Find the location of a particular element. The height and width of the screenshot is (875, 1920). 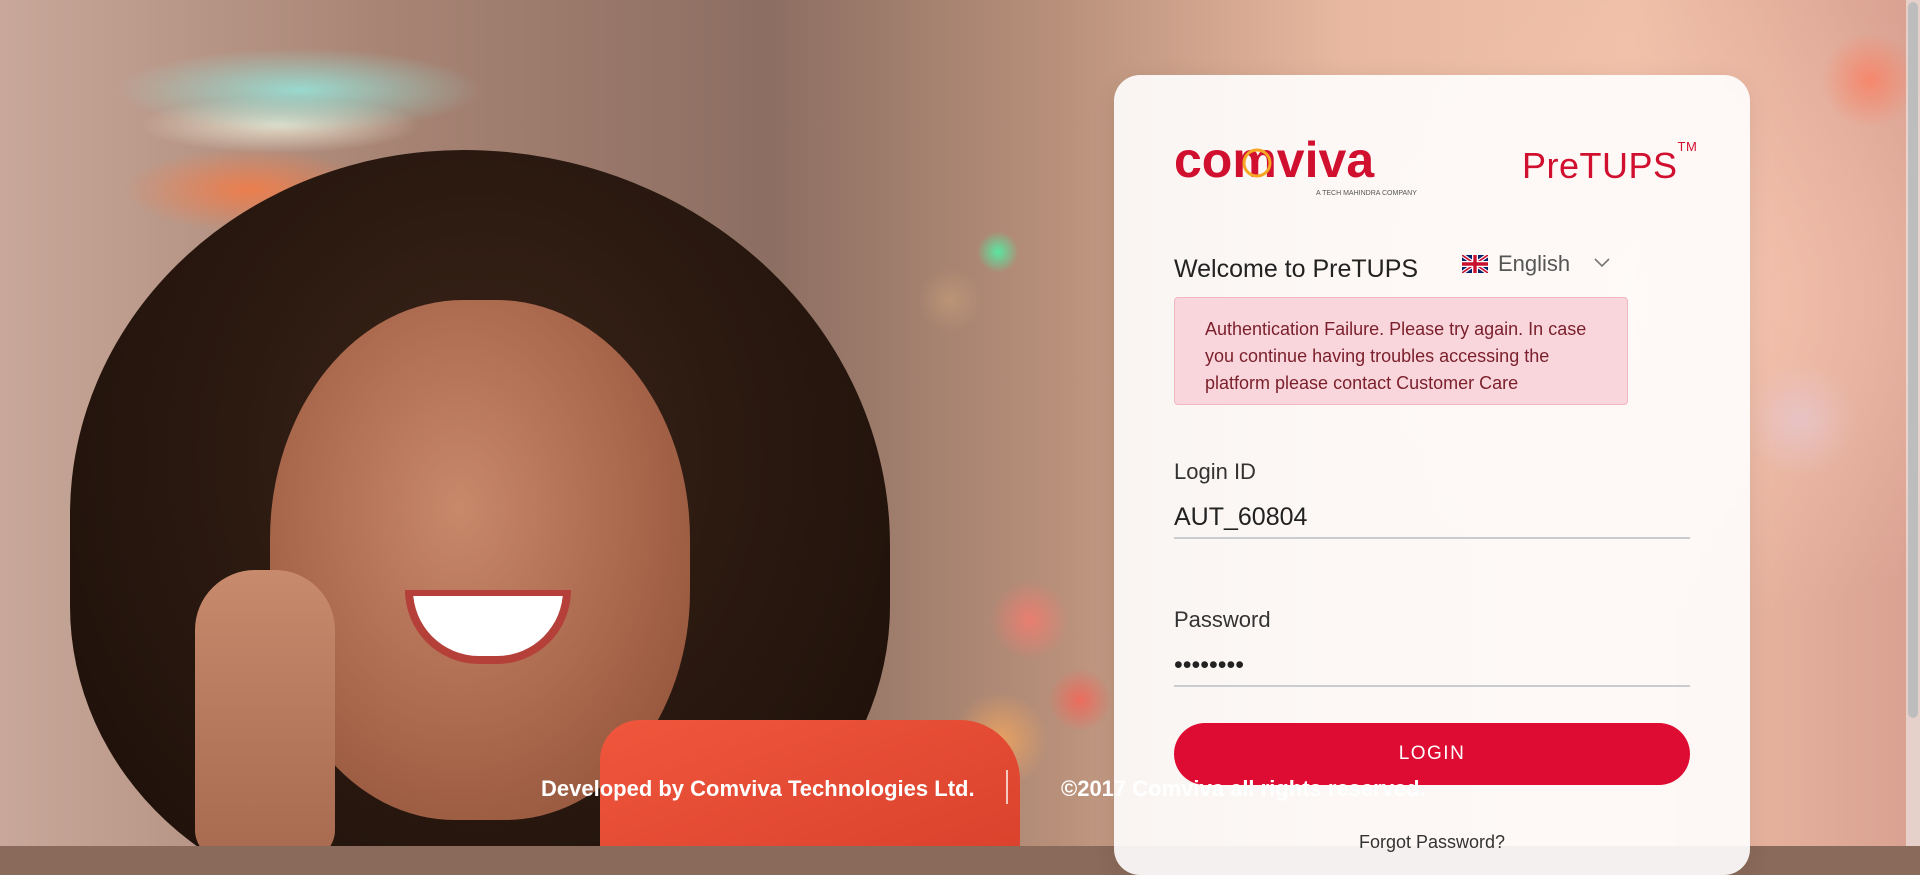

page-scrollbar is located at coordinates (1913, 423).